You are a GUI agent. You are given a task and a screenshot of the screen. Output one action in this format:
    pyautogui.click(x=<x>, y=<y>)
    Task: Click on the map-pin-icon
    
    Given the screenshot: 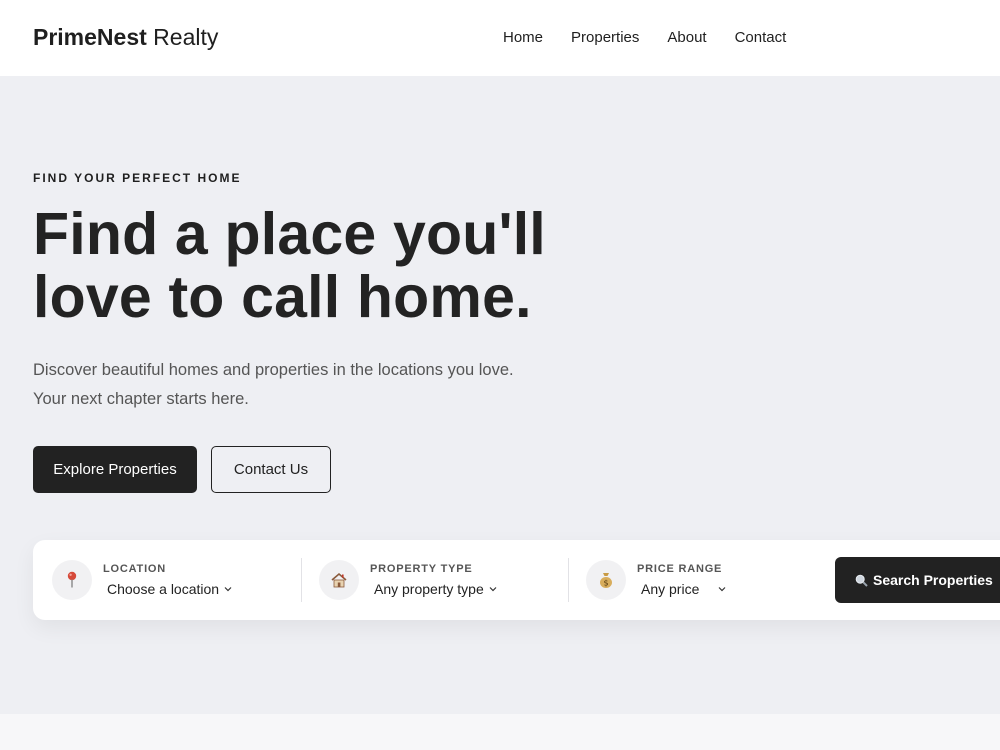 What is the action you would take?
    pyautogui.click(x=72, y=580)
    